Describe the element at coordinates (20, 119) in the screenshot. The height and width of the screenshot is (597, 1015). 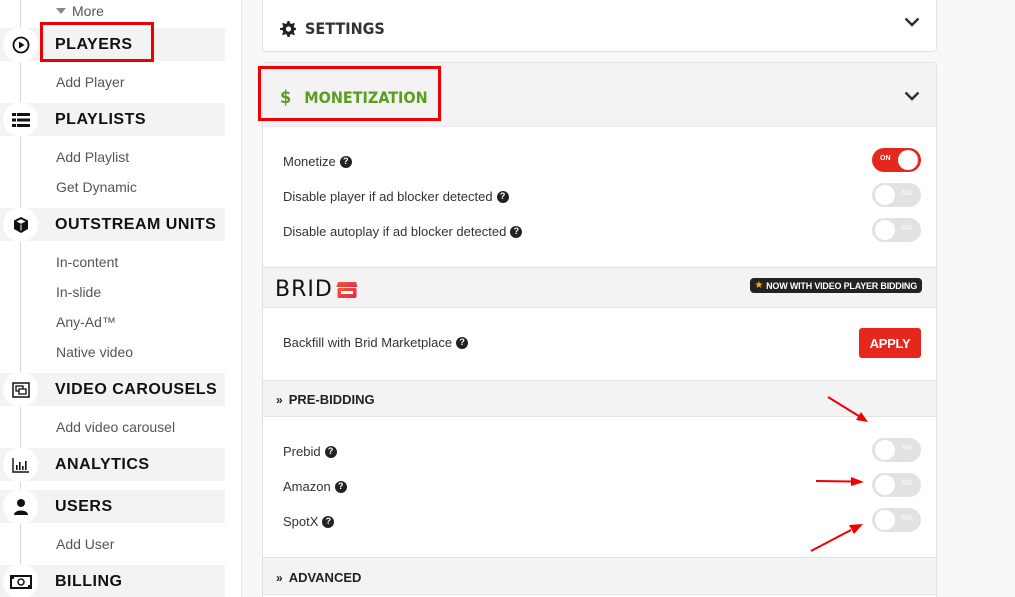
I see `list-icon` at that location.